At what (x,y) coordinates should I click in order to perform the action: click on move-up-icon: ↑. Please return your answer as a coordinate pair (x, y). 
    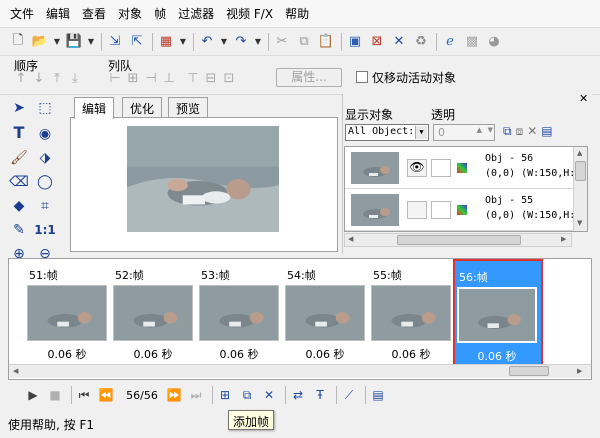
    Looking at the image, I should click on (21, 78).